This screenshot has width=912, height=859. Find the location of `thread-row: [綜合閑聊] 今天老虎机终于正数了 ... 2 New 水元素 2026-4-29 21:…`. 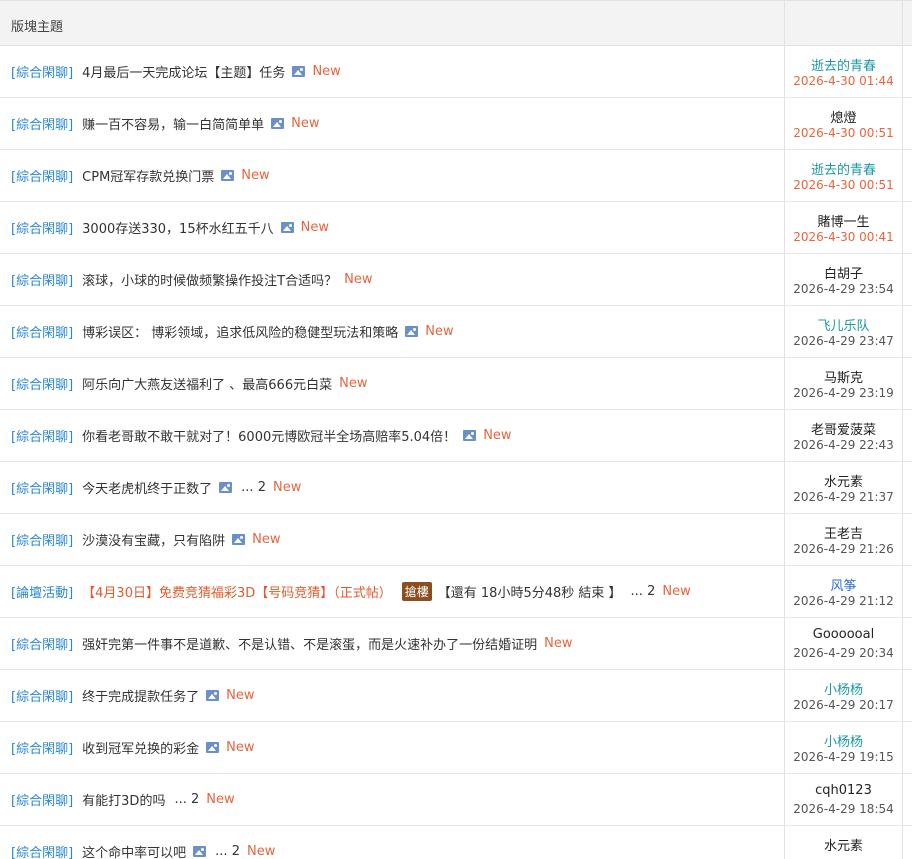

thread-row: [綜合閑聊] 今天老虎机终于正数了 ... 2 New 水元素 2026-4-29 21:… is located at coordinates (456, 488).